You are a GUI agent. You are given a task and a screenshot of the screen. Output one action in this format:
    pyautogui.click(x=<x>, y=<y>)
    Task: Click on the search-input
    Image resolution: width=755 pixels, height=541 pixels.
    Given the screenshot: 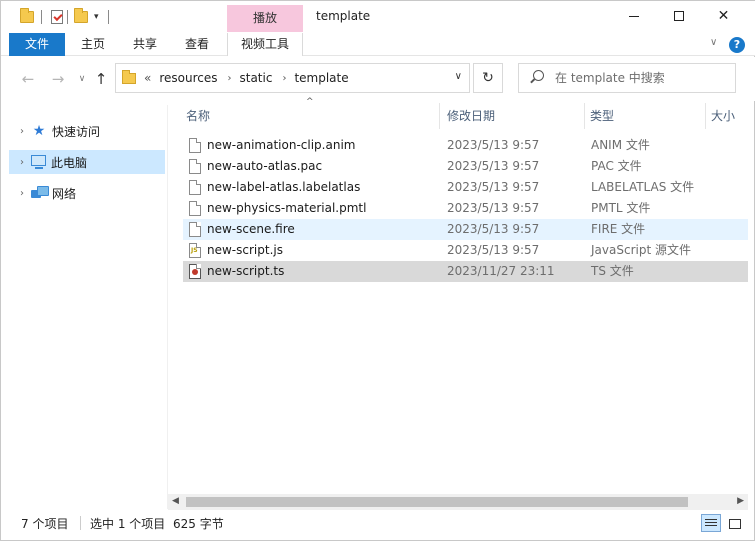 What is the action you would take?
    pyautogui.click(x=640, y=78)
    